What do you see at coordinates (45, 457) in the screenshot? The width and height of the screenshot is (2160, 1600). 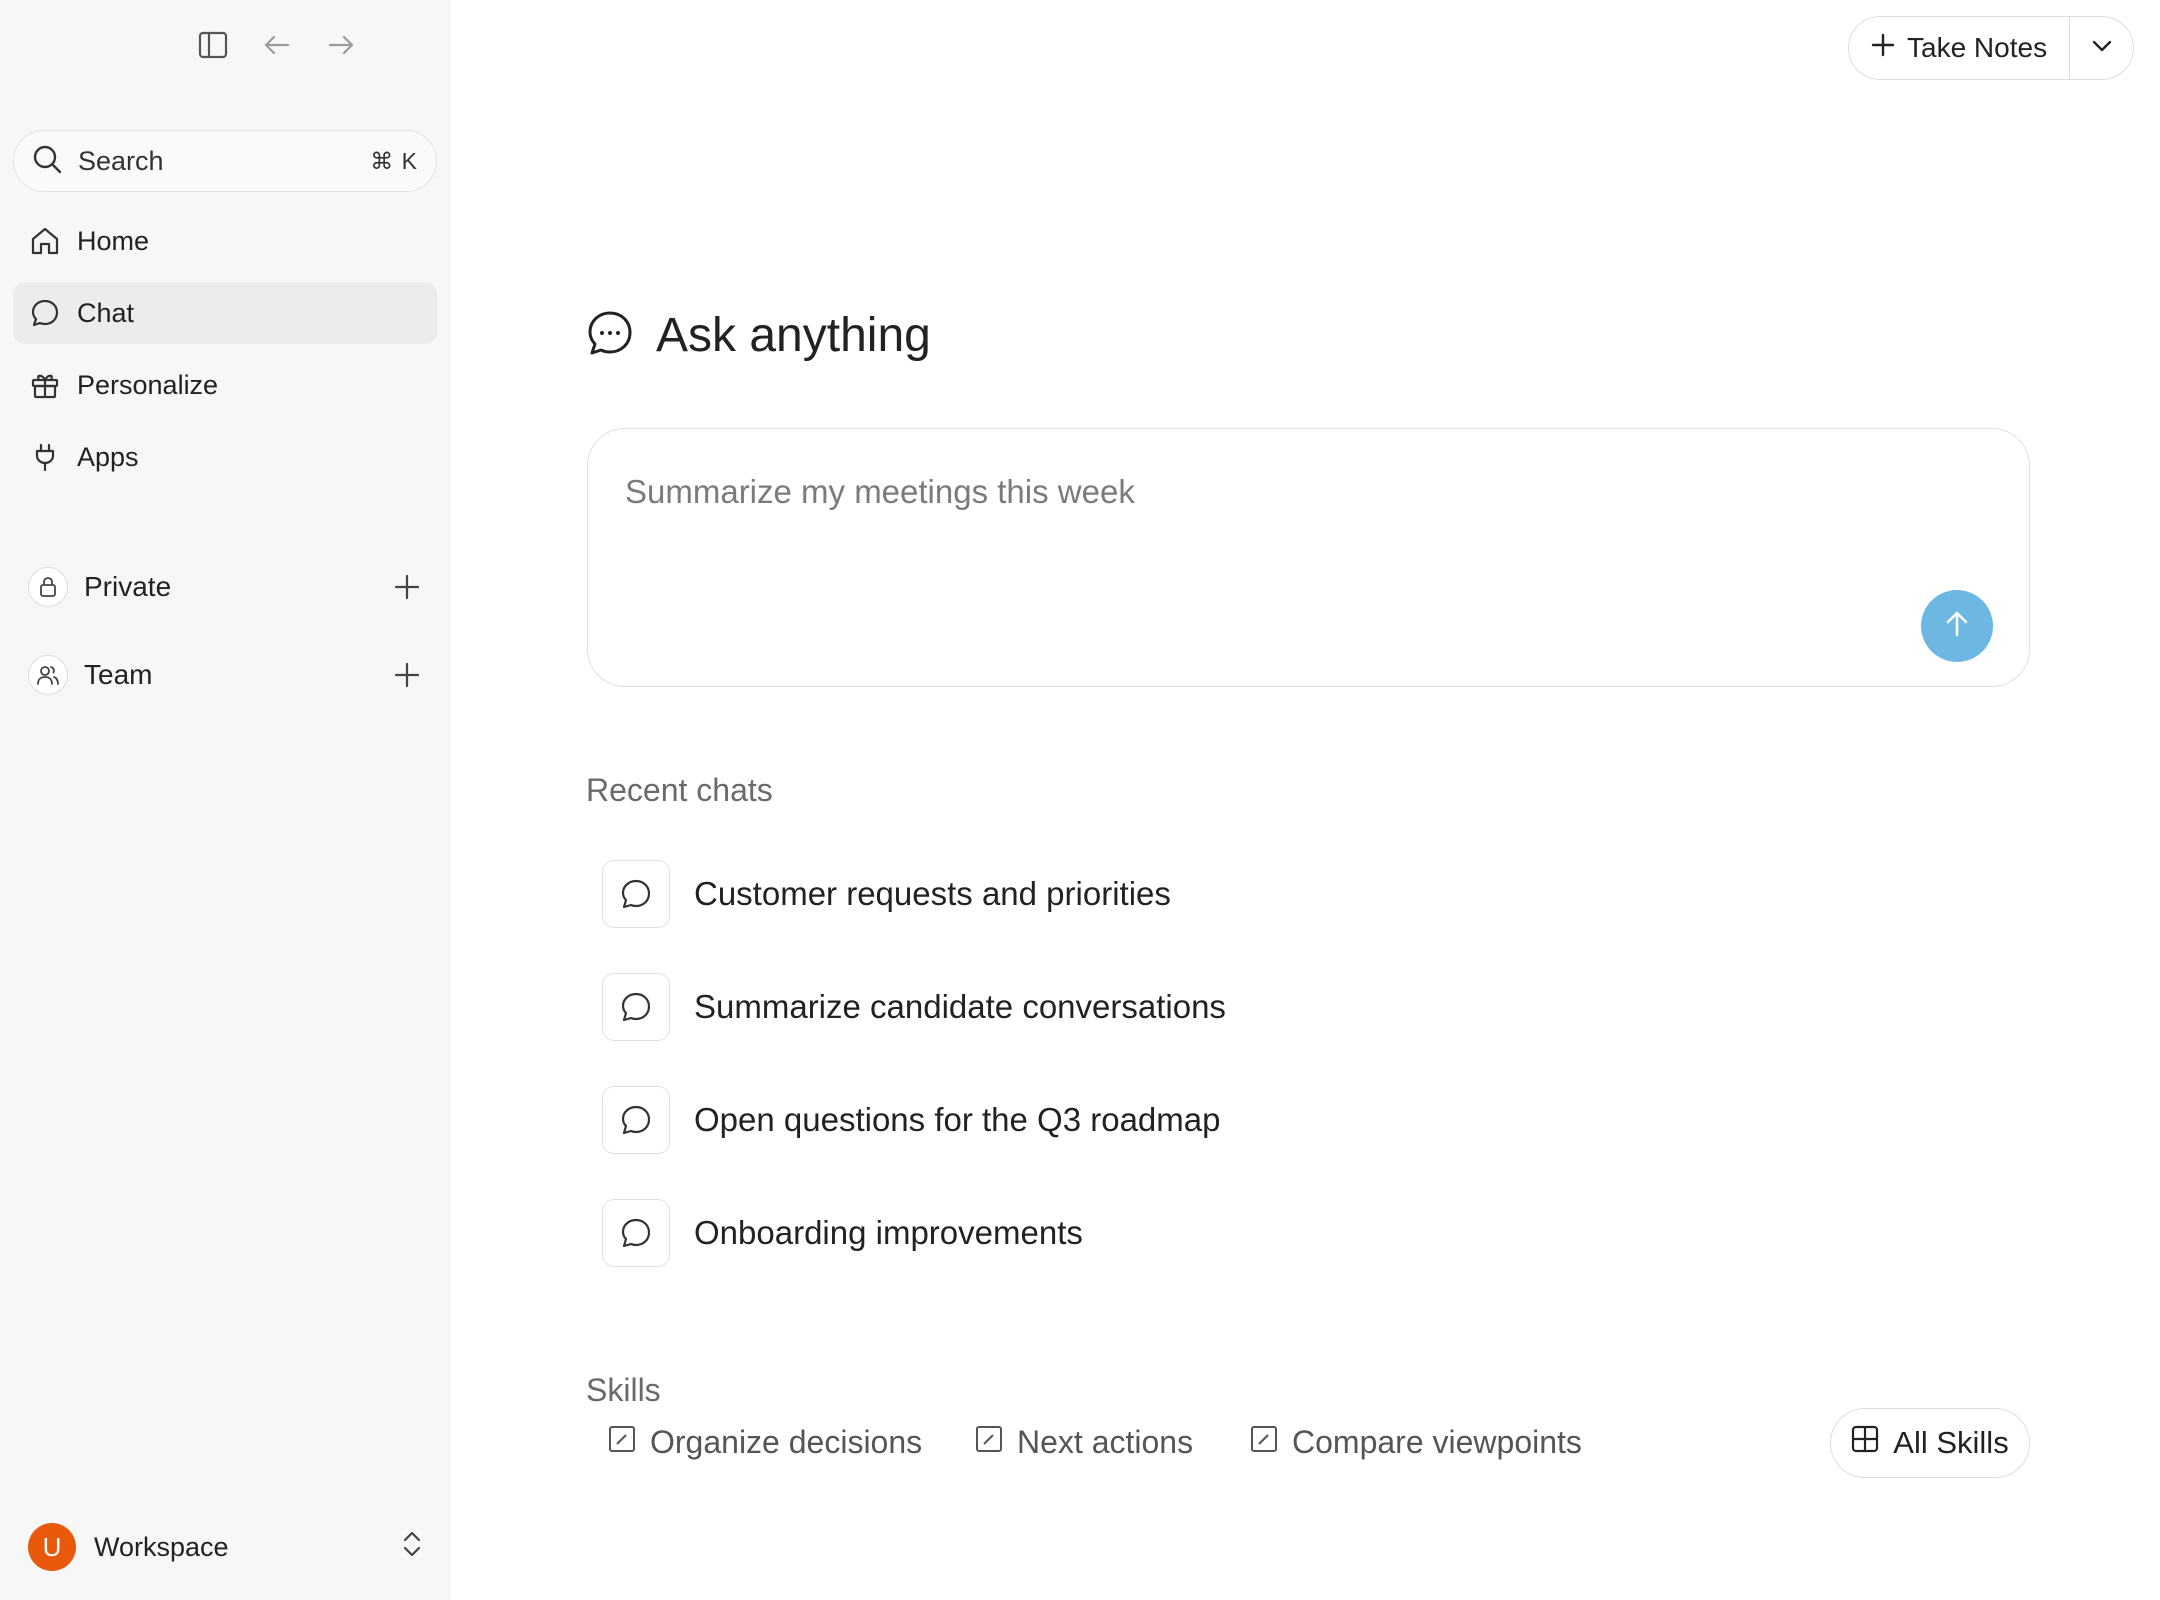 I see `plug-icon` at bounding box center [45, 457].